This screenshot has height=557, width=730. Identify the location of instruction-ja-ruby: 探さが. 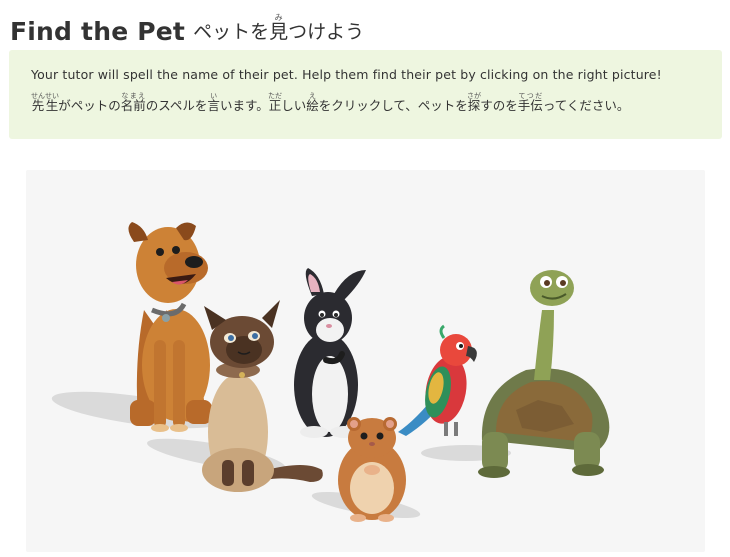
(474, 102).